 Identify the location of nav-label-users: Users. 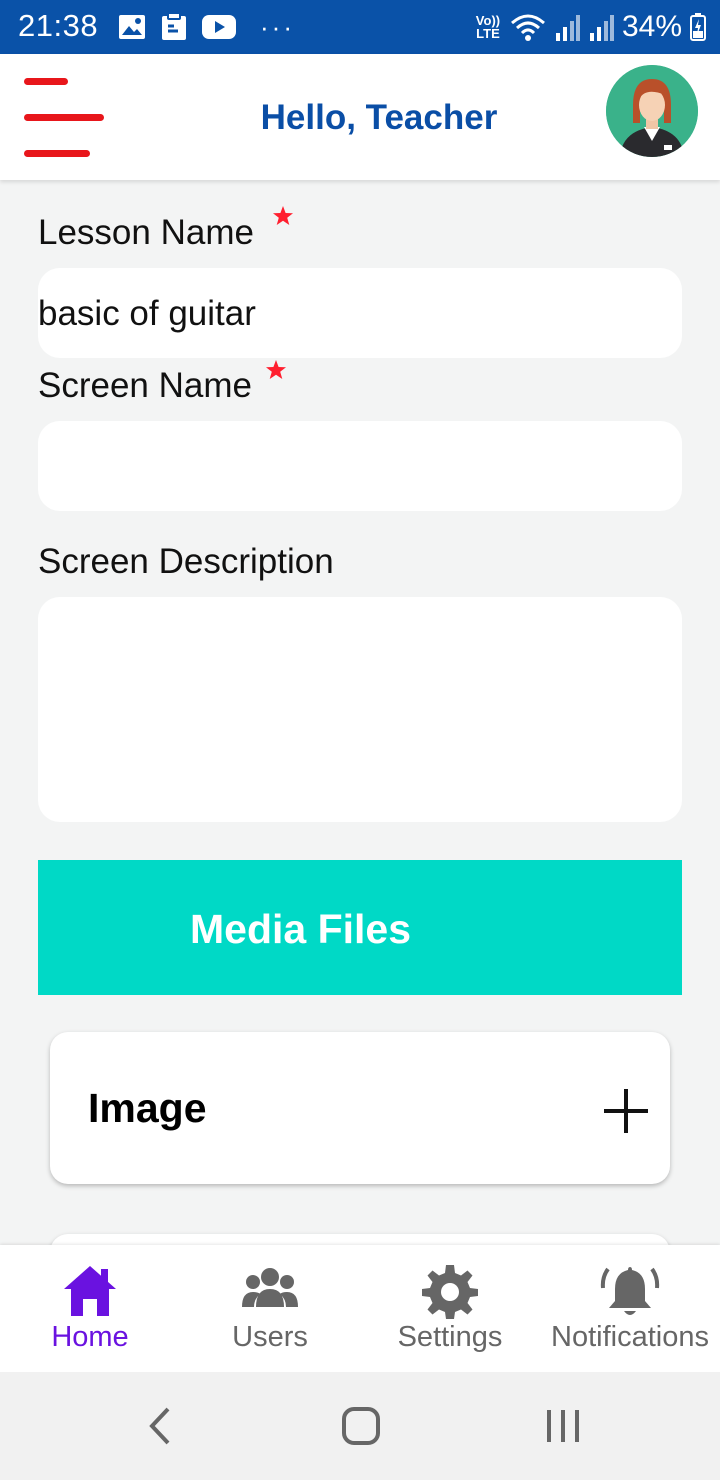
(270, 1337).